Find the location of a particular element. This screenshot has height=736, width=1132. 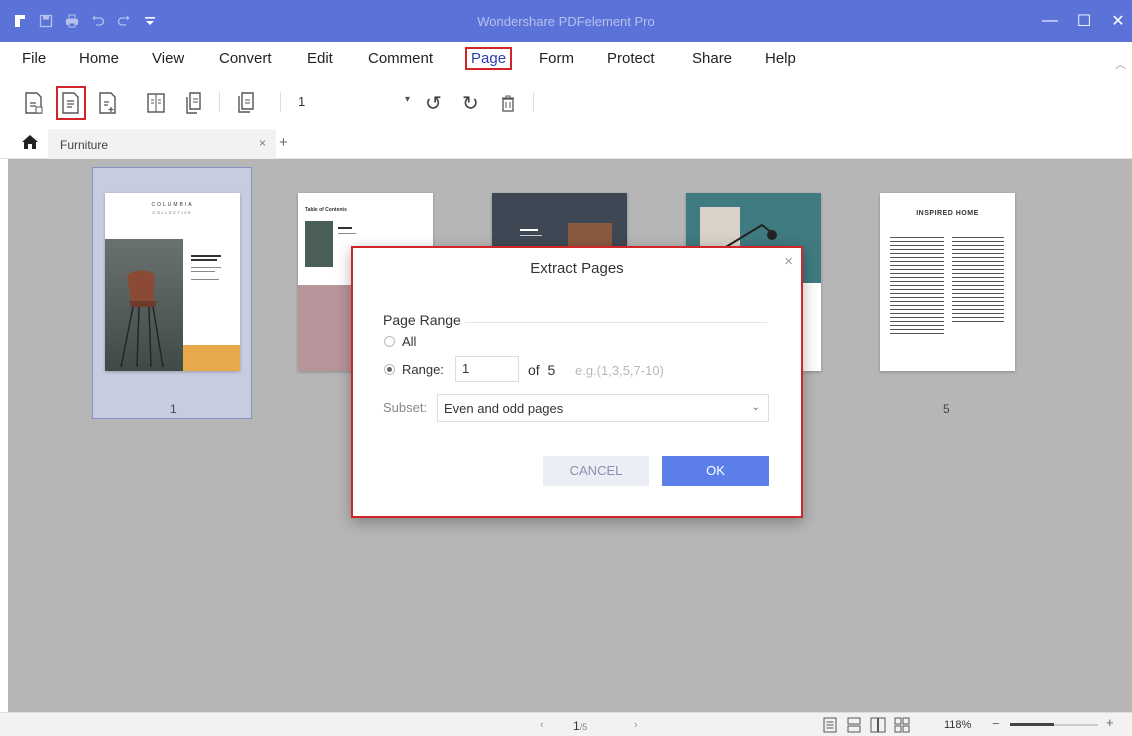

prev-page-icon: ‹ is located at coordinates (542, 725).